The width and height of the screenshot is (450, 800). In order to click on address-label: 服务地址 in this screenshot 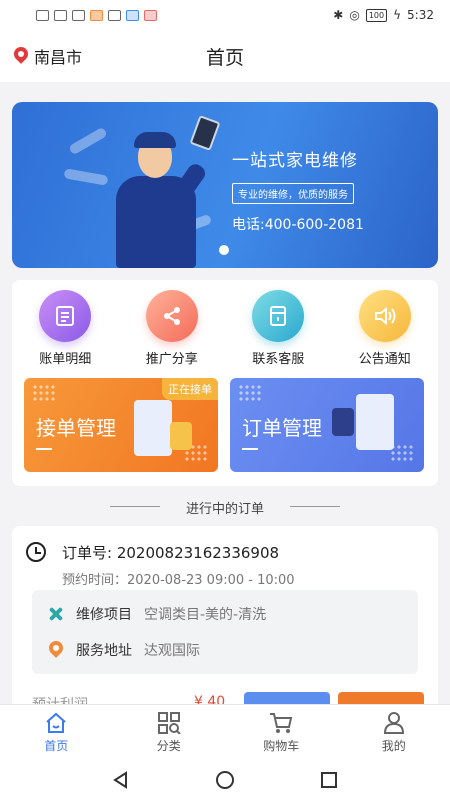, I will do `click(104, 651)`.